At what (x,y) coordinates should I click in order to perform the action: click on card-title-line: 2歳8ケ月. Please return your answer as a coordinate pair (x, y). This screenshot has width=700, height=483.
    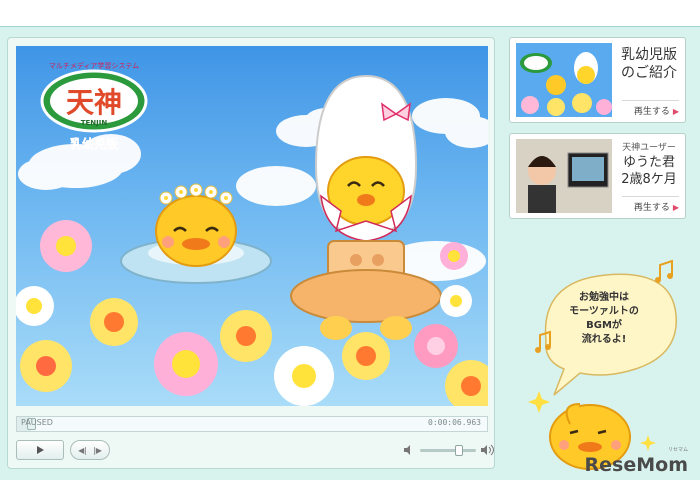
    Looking at the image, I should click on (649, 179).